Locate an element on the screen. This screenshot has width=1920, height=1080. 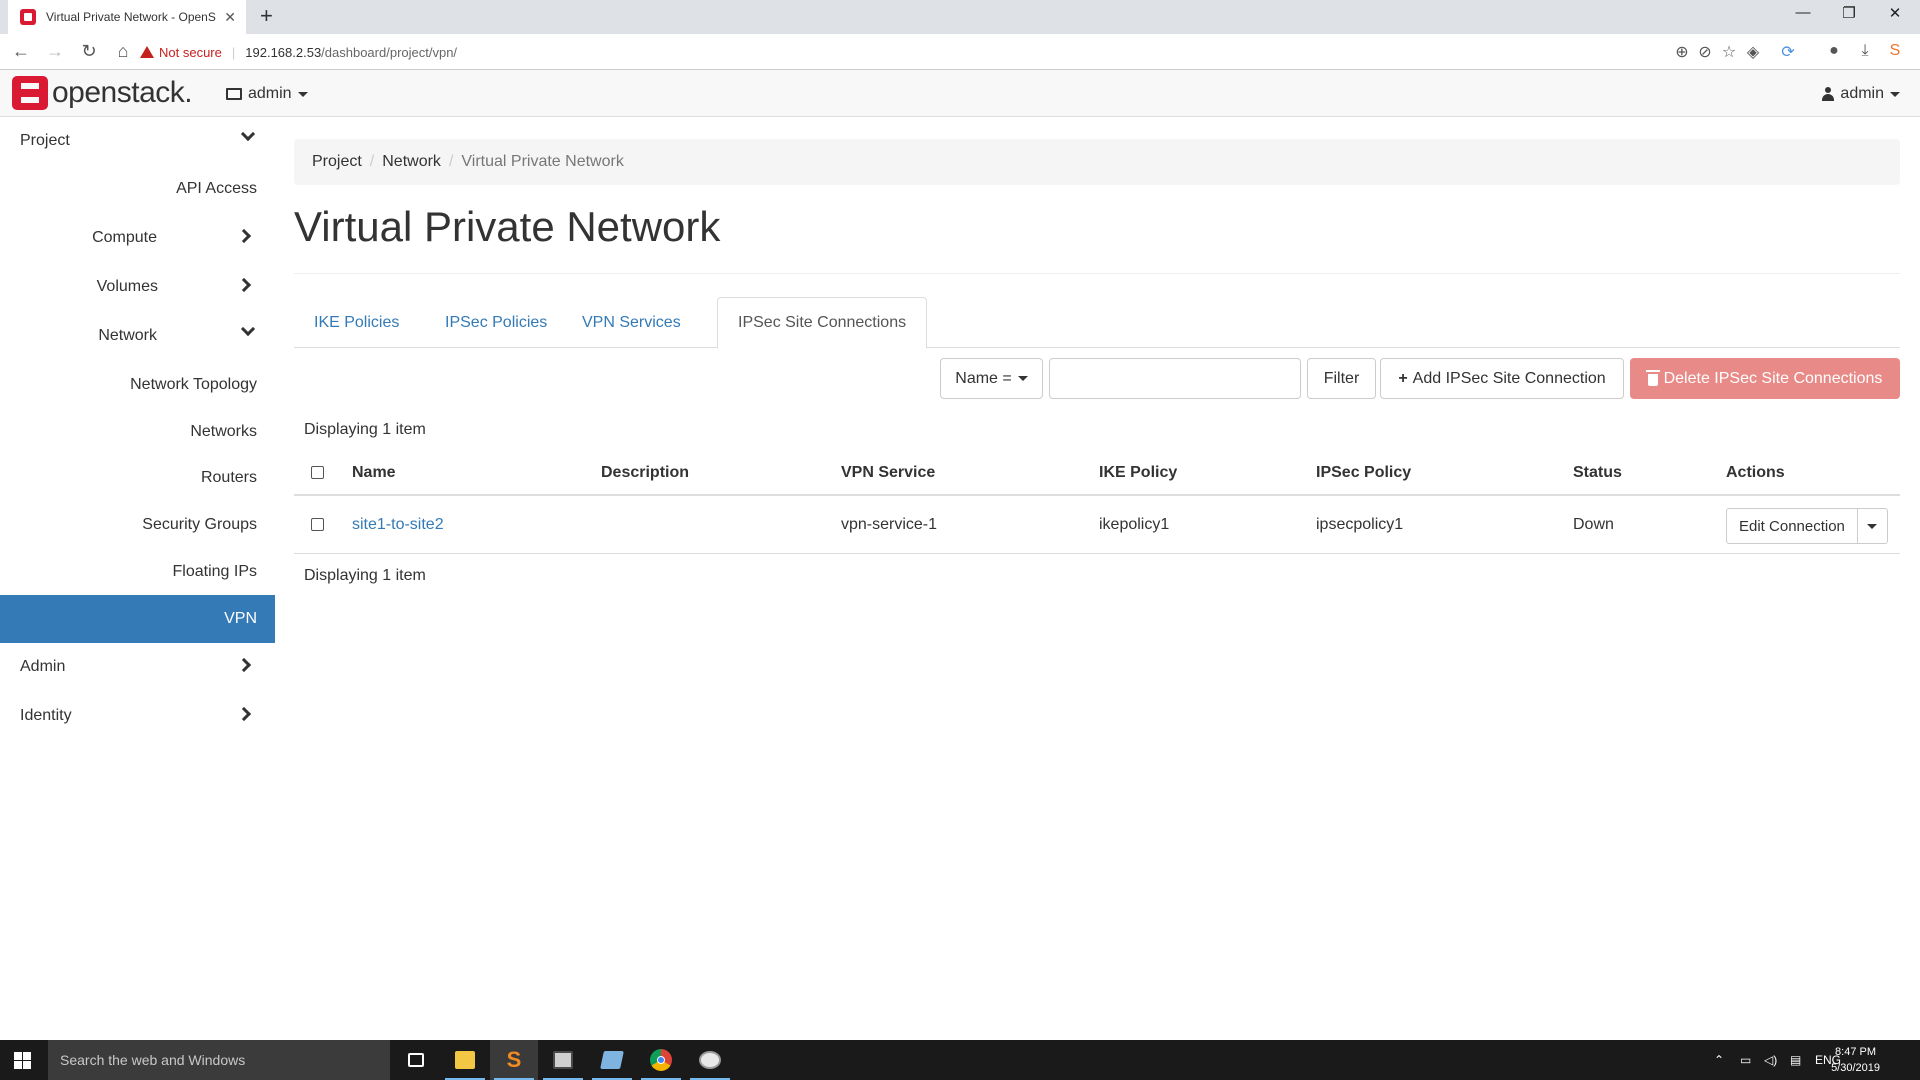
restore-icon: ❐ is located at coordinates (1849, 13).